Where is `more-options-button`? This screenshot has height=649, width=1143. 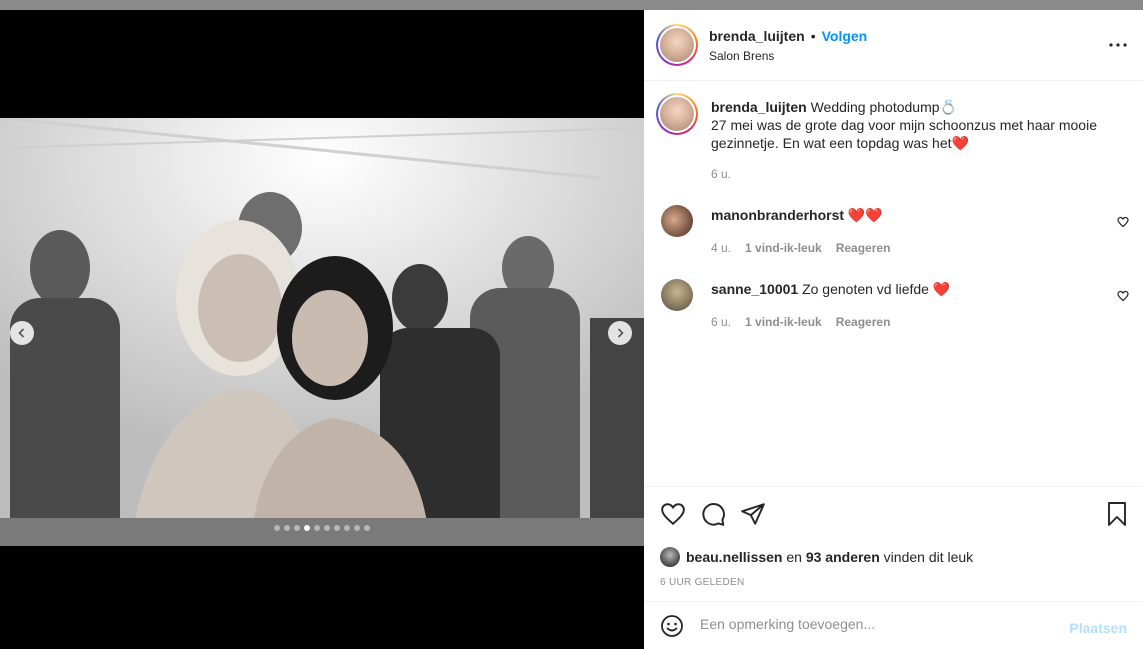
more-options-button is located at coordinates (1118, 43).